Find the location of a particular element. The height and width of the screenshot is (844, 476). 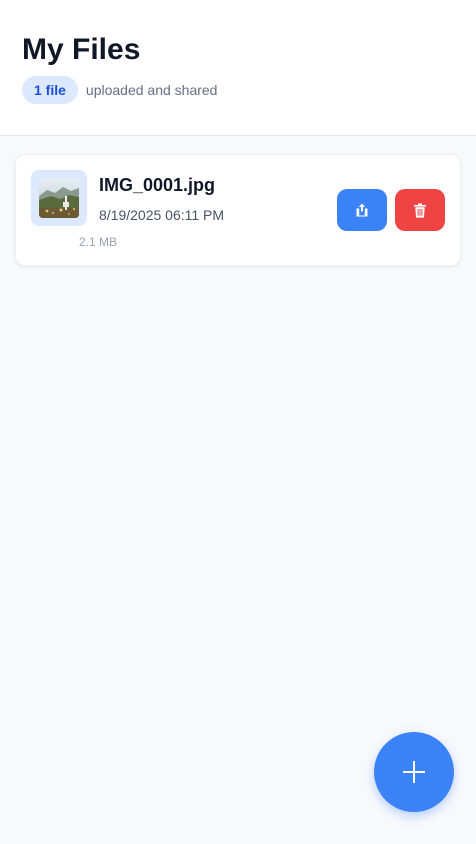

file-date: 8/19/2025 06:11 PM is located at coordinates (162, 215).